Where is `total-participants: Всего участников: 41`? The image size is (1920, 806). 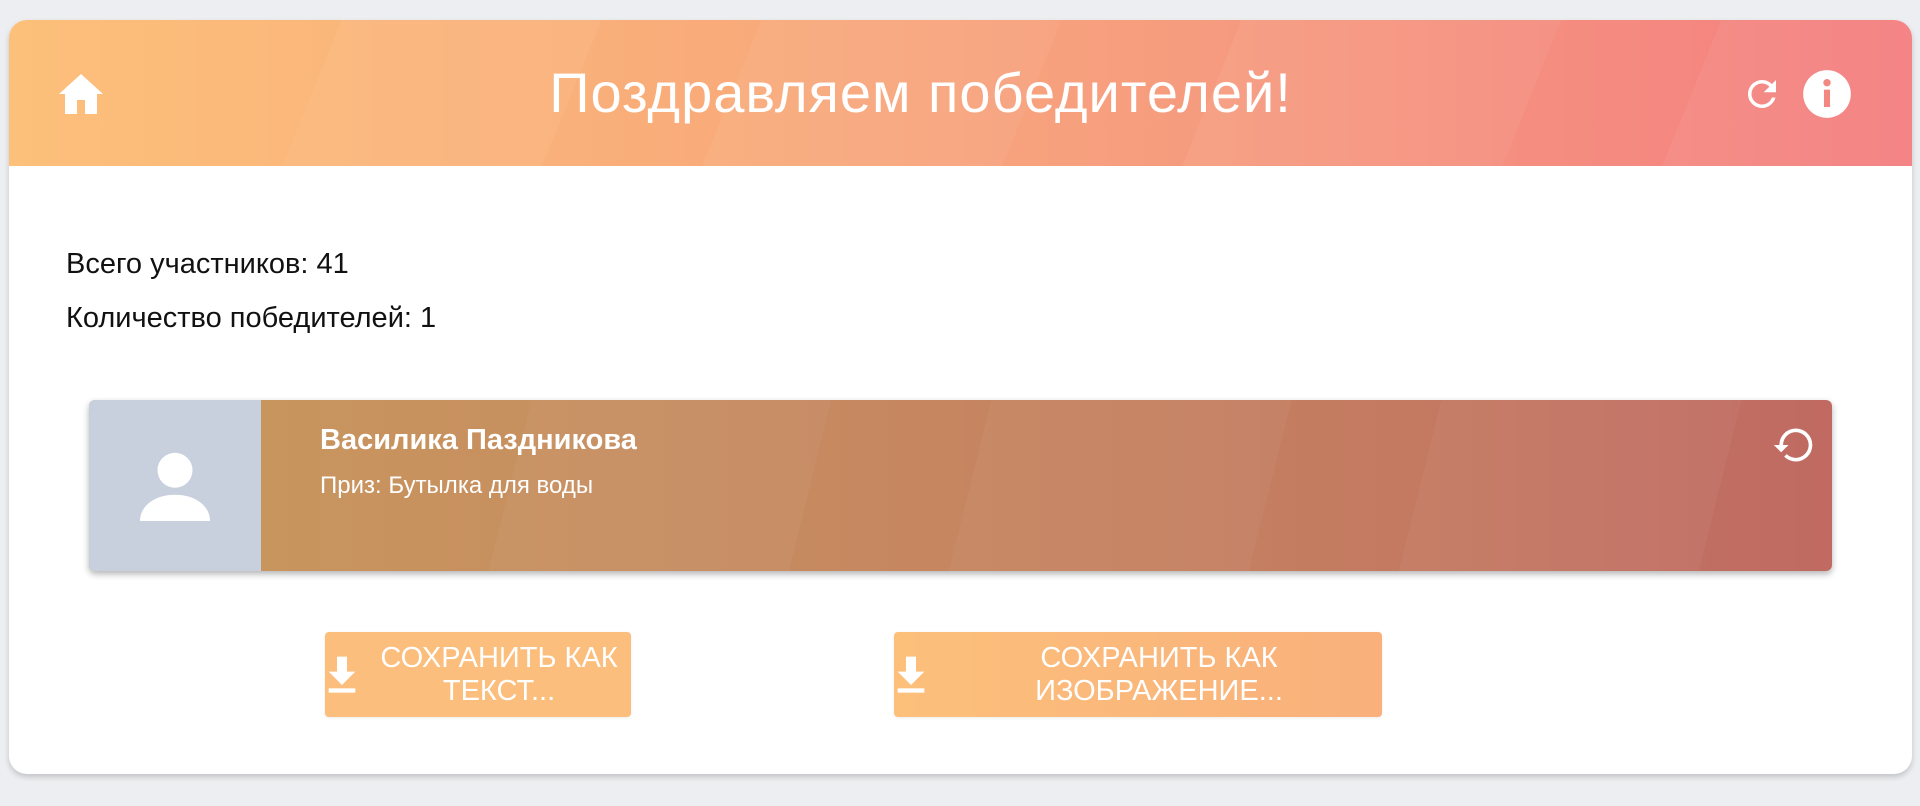
total-participants: Всего участников: 41 is located at coordinates (207, 264).